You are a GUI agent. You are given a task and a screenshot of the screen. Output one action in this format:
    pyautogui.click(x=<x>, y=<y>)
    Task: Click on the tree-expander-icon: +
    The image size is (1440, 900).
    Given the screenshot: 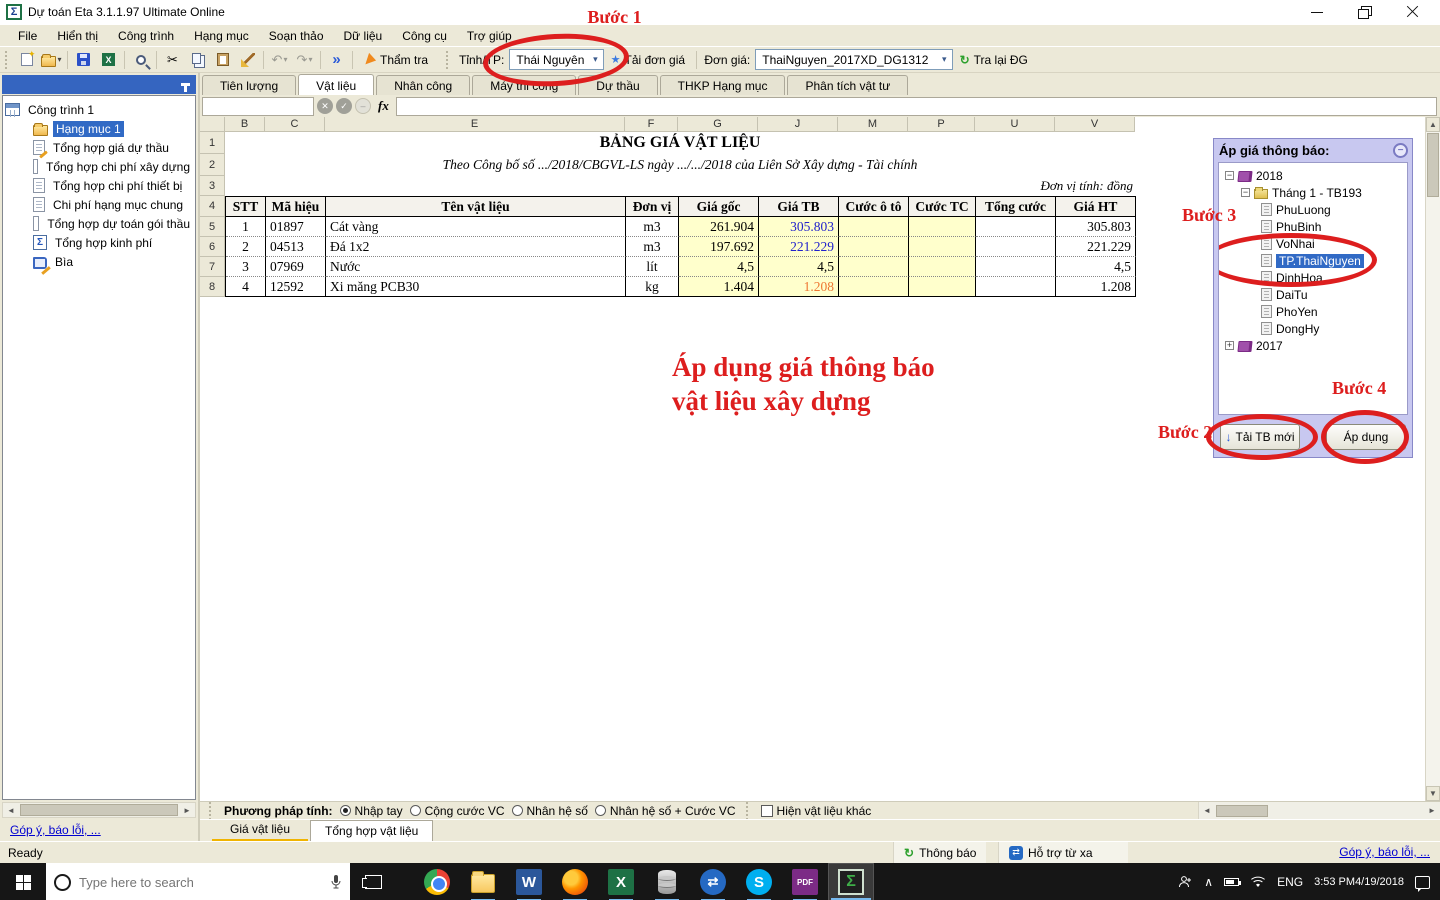 What is the action you would take?
    pyautogui.click(x=1229, y=345)
    